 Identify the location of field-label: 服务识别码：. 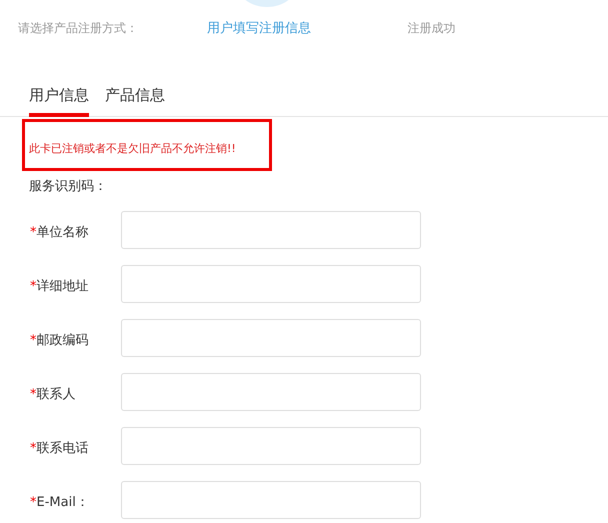
(68, 186).